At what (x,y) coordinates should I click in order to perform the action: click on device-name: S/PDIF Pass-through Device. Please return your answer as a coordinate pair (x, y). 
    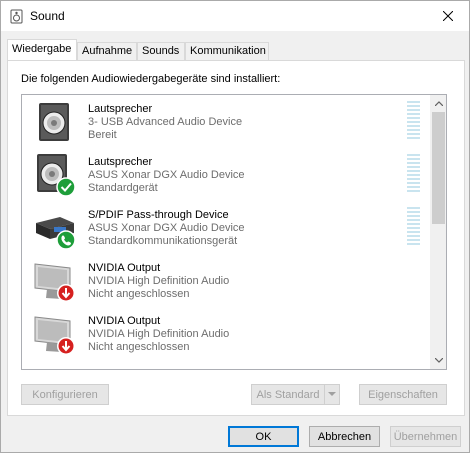
    Looking at the image, I should click on (158, 215).